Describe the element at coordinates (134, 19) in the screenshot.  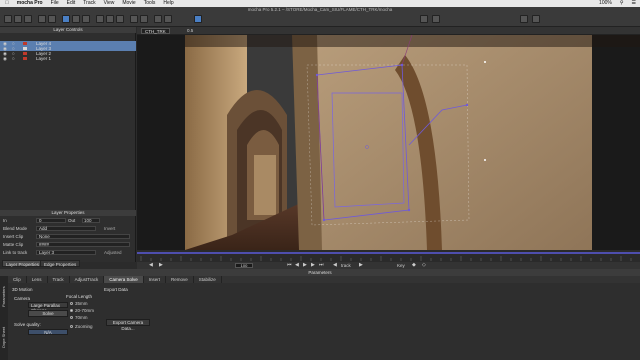
I see `planar-surface-icon` at that location.